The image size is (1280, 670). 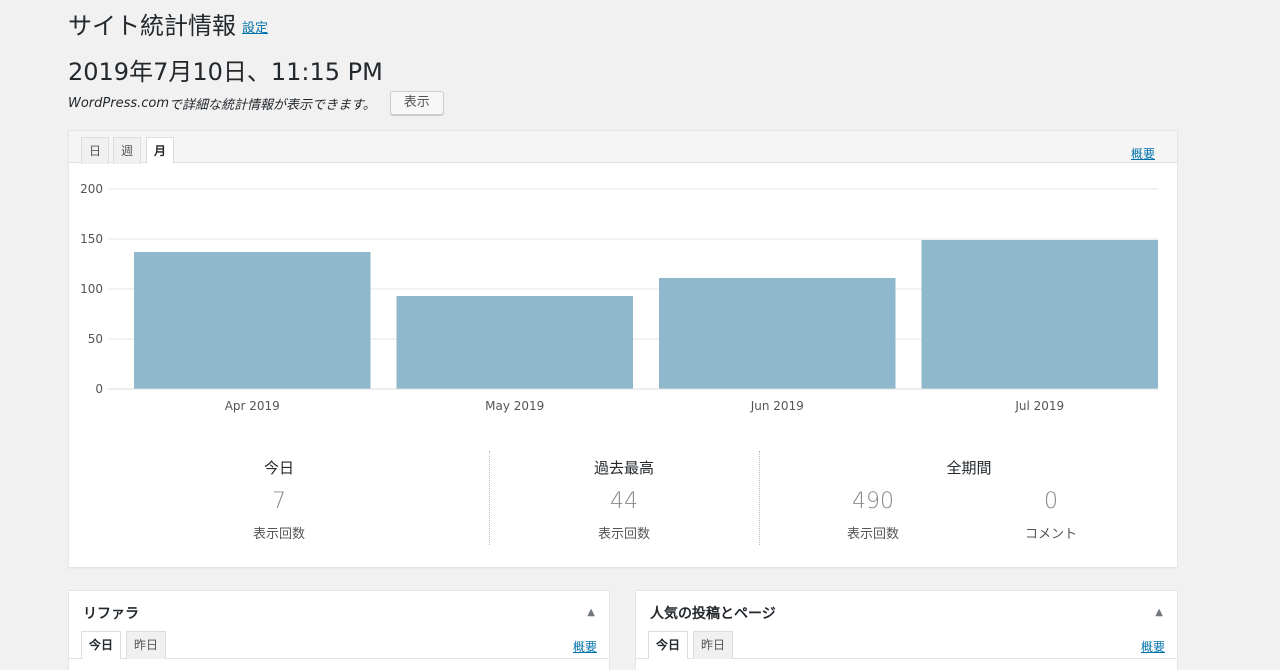 What do you see at coordinates (91, 239) in the screenshot?
I see `y-tick-label: 150` at bounding box center [91, 239].